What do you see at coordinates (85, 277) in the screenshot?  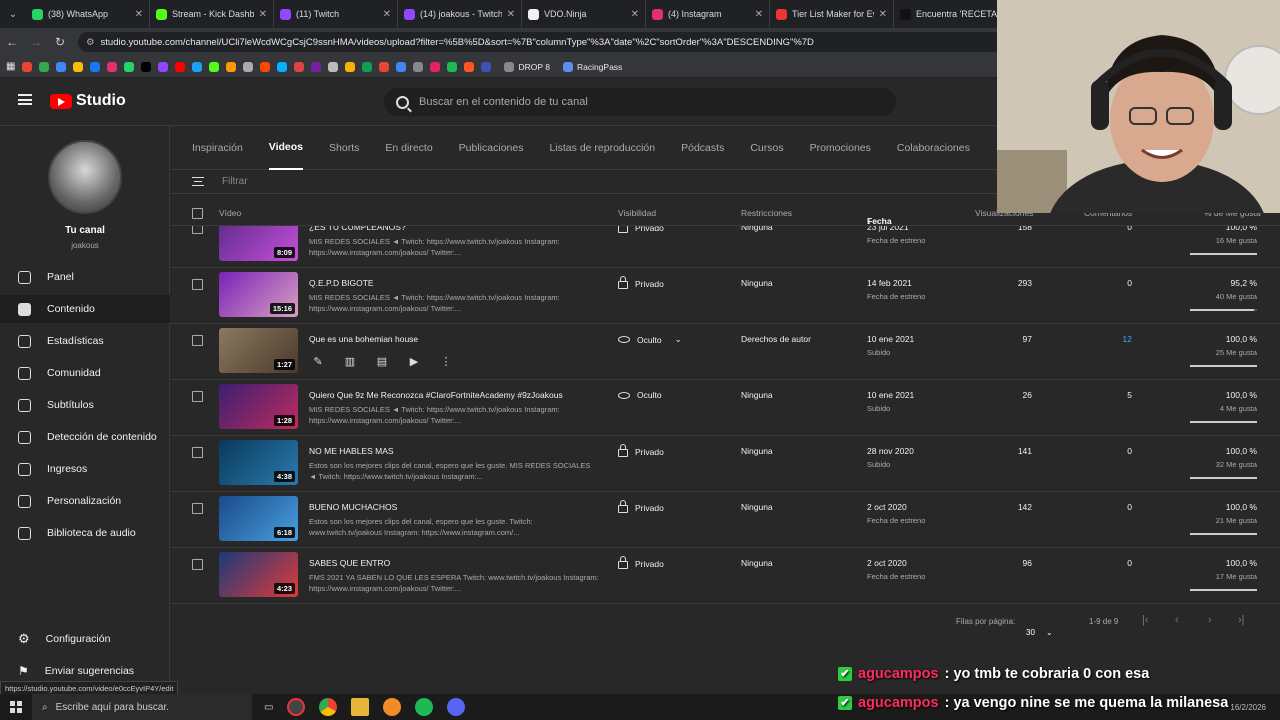 I see `sidebar-item-0: Panel` at bounding box center [85, 277].